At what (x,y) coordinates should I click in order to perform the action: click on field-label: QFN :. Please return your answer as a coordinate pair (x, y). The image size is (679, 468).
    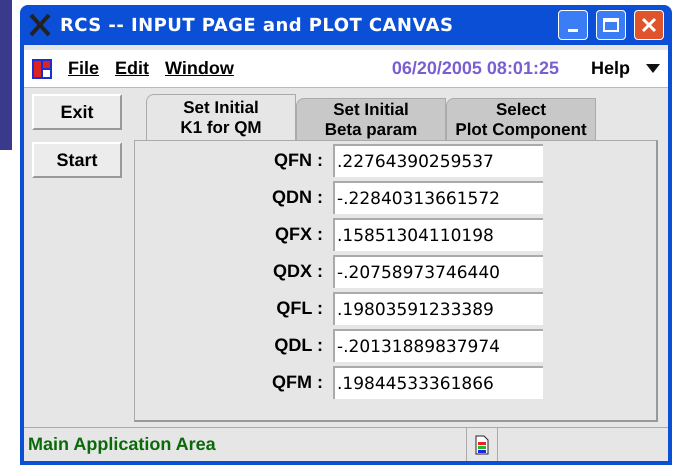
    Looking at the image, I should click on (298, 160).